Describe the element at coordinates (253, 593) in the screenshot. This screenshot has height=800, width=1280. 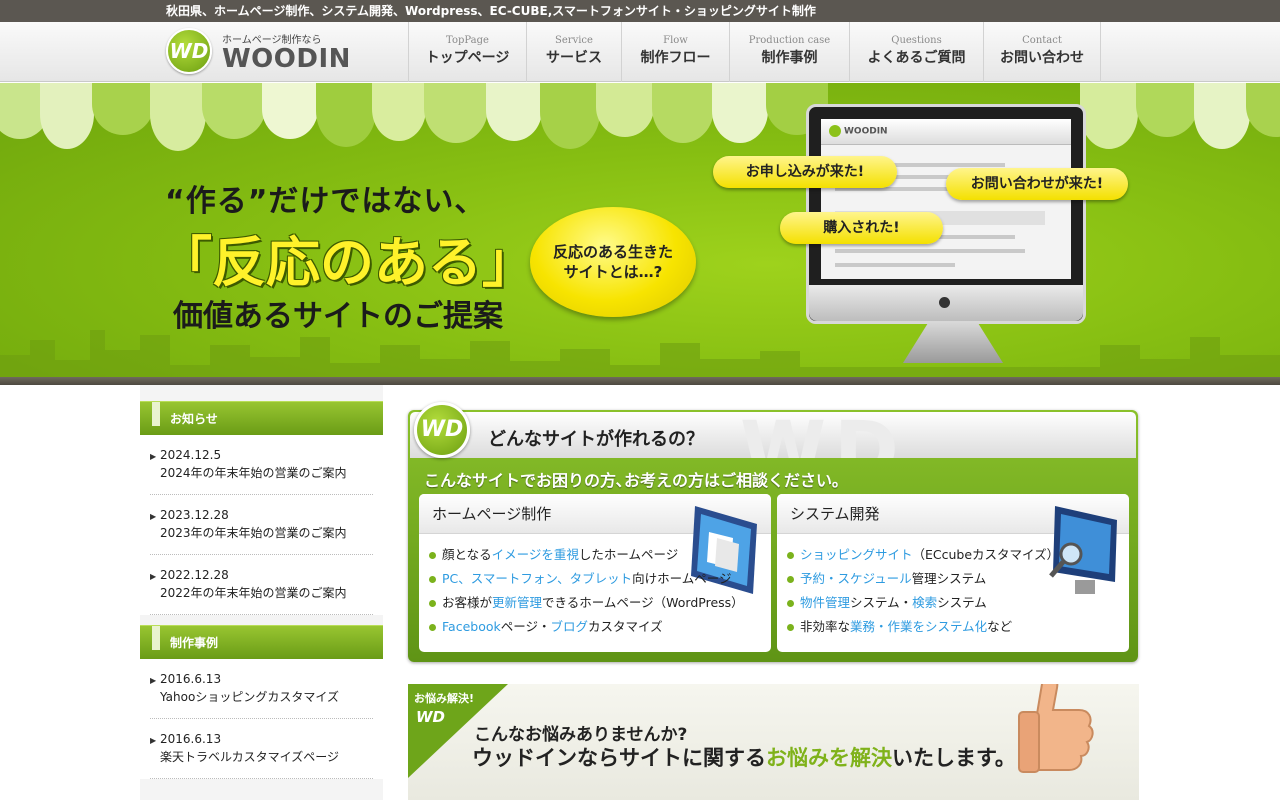
I see `news-title: 2022年の年末年始の営業のご案内` at that location.